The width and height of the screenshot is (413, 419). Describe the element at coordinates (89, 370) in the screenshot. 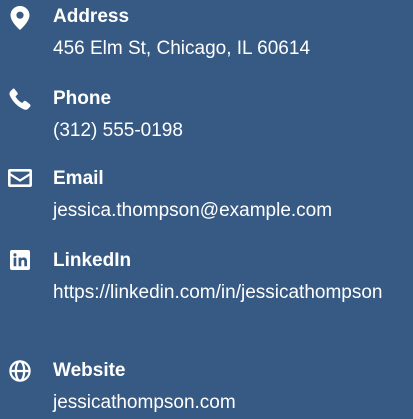

I see `website-label: Website` at that location.